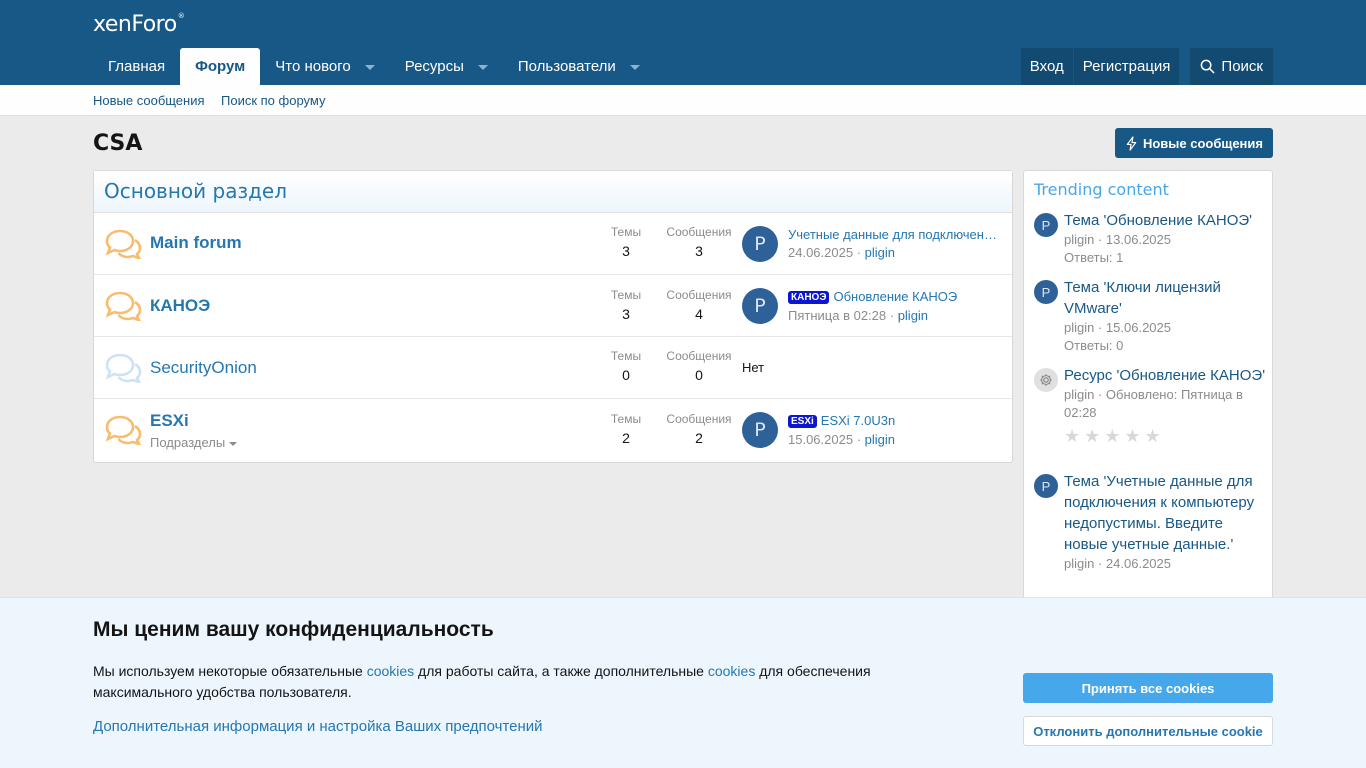 This screenshot has height=768, width=1366. I want to click on search-label: Поиск, so click(1242, 66).